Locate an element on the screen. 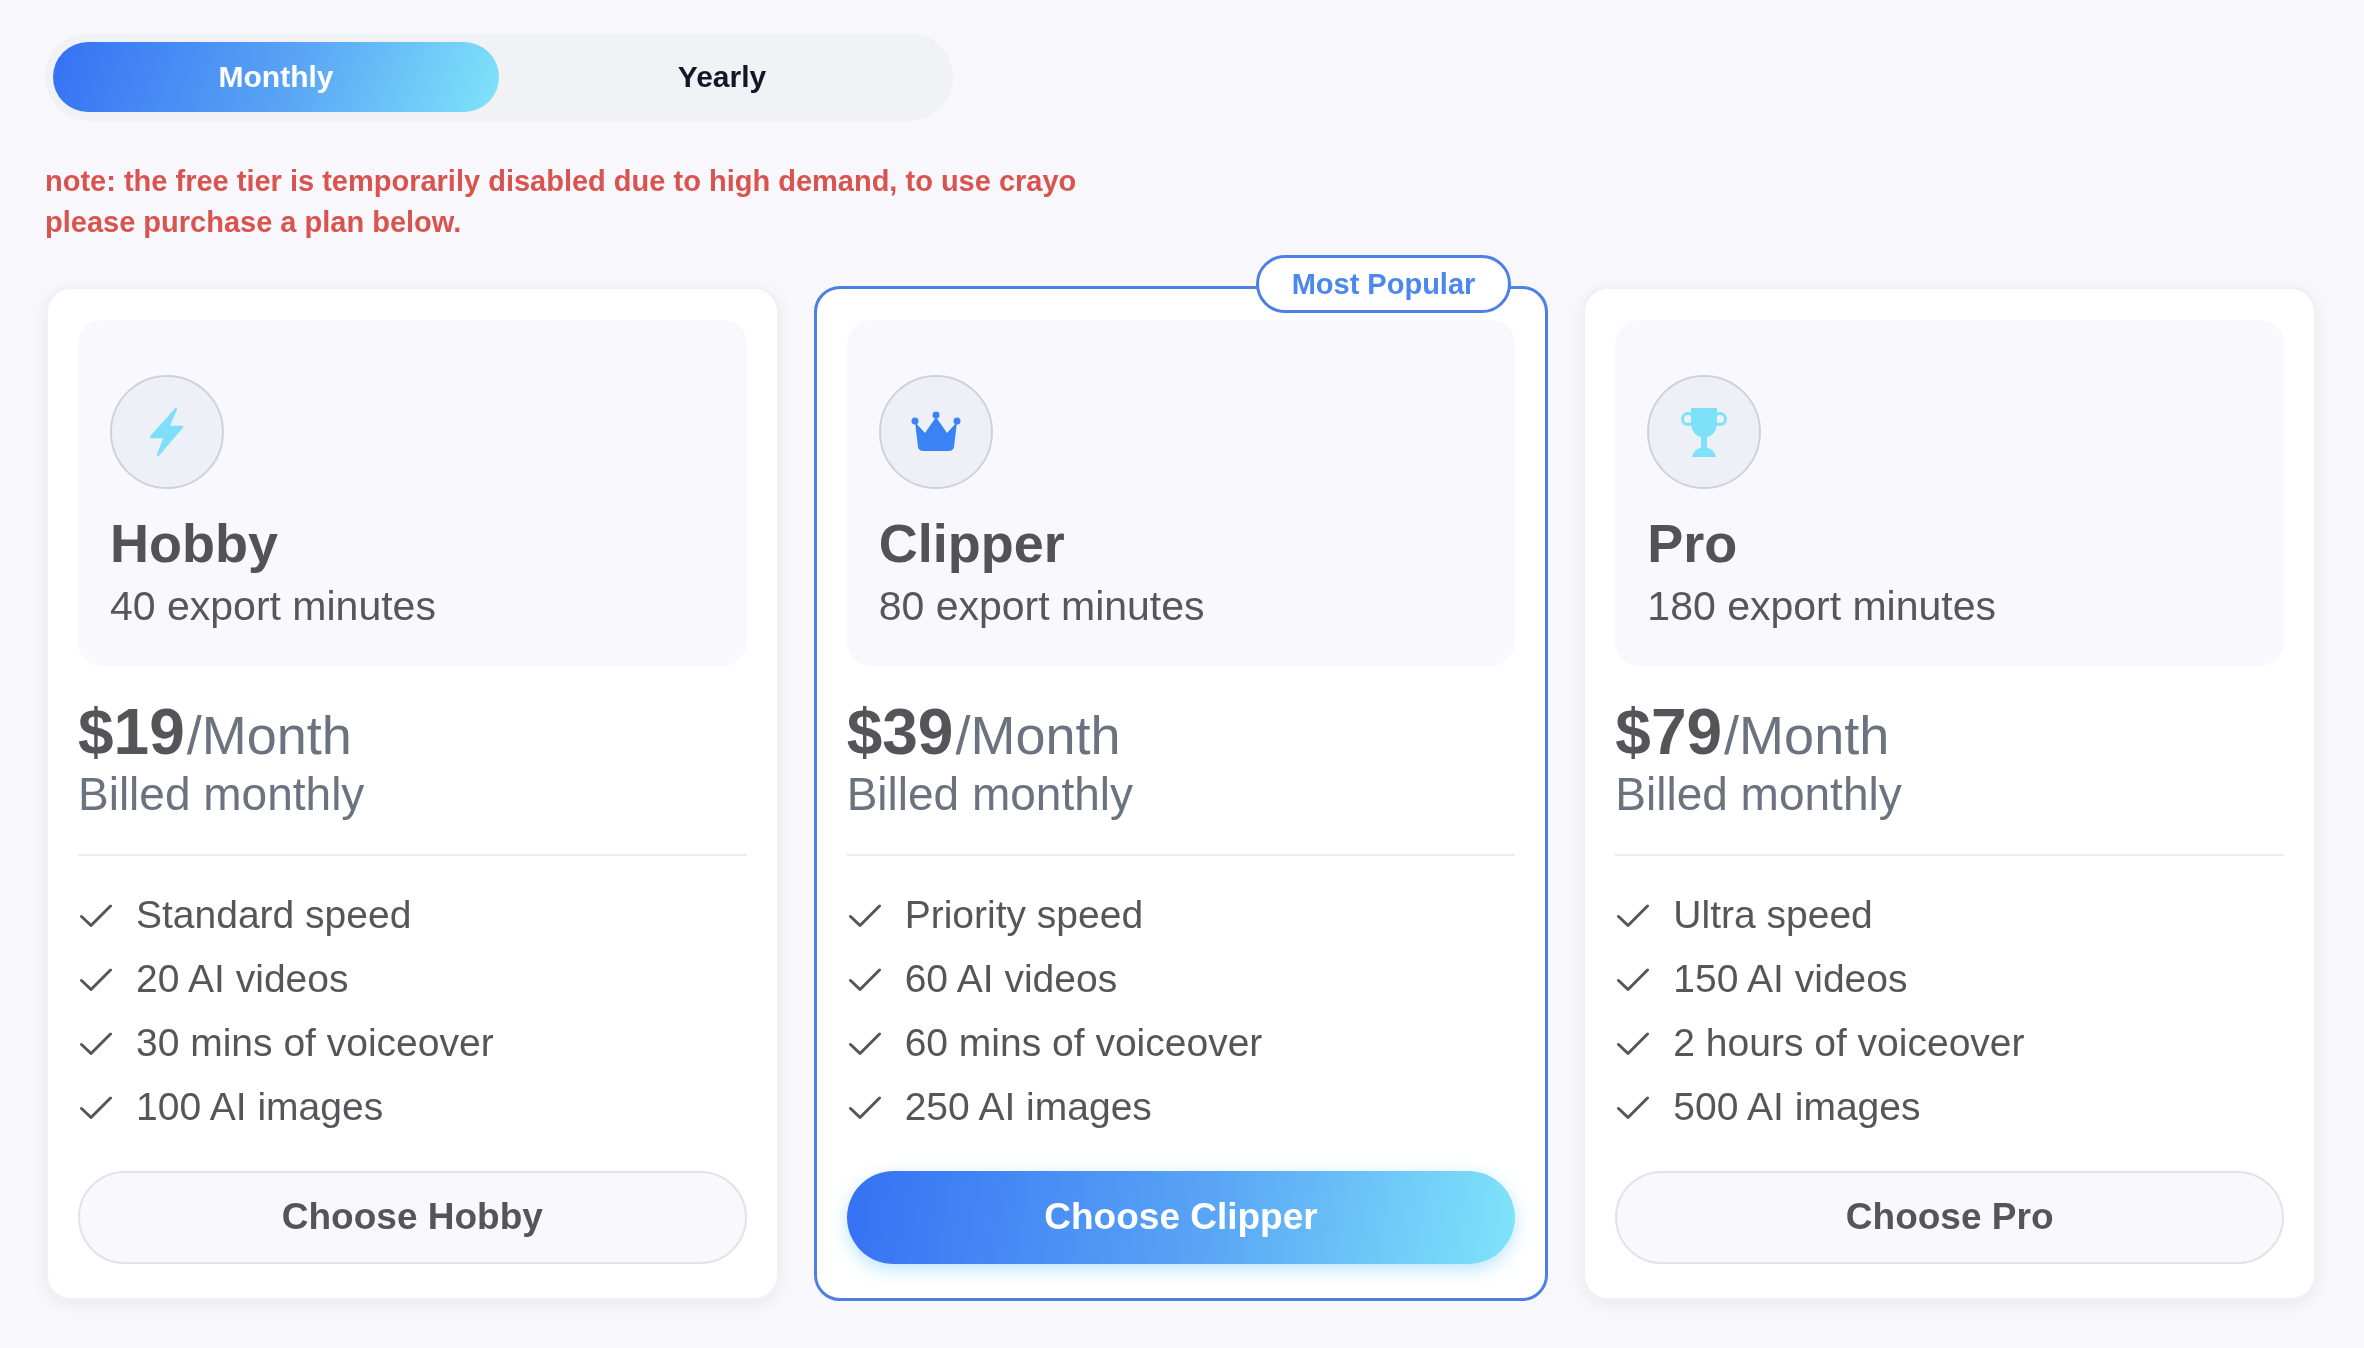  crown-icon is located at coordinates (935, 432).